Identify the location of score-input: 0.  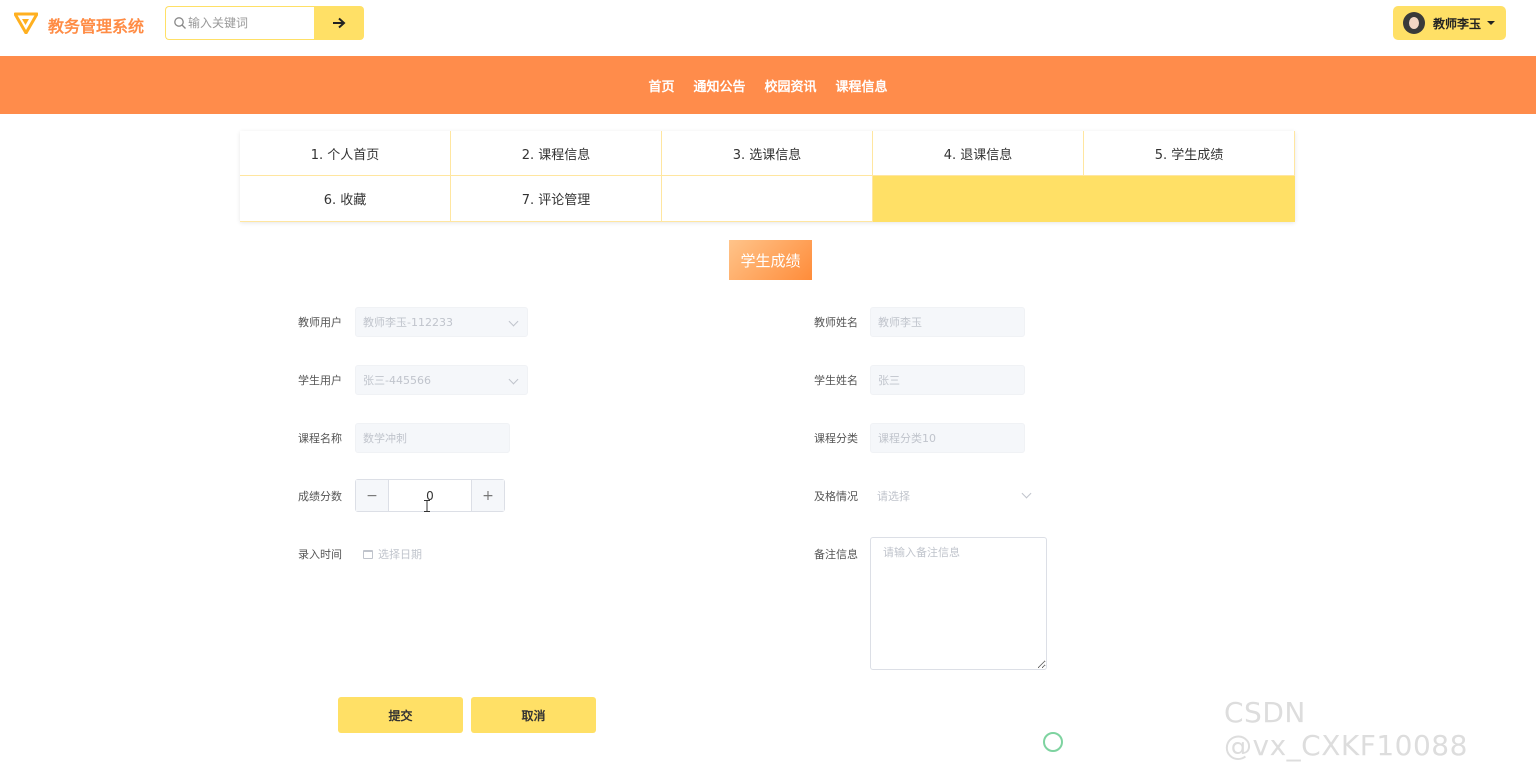
(430, 495).